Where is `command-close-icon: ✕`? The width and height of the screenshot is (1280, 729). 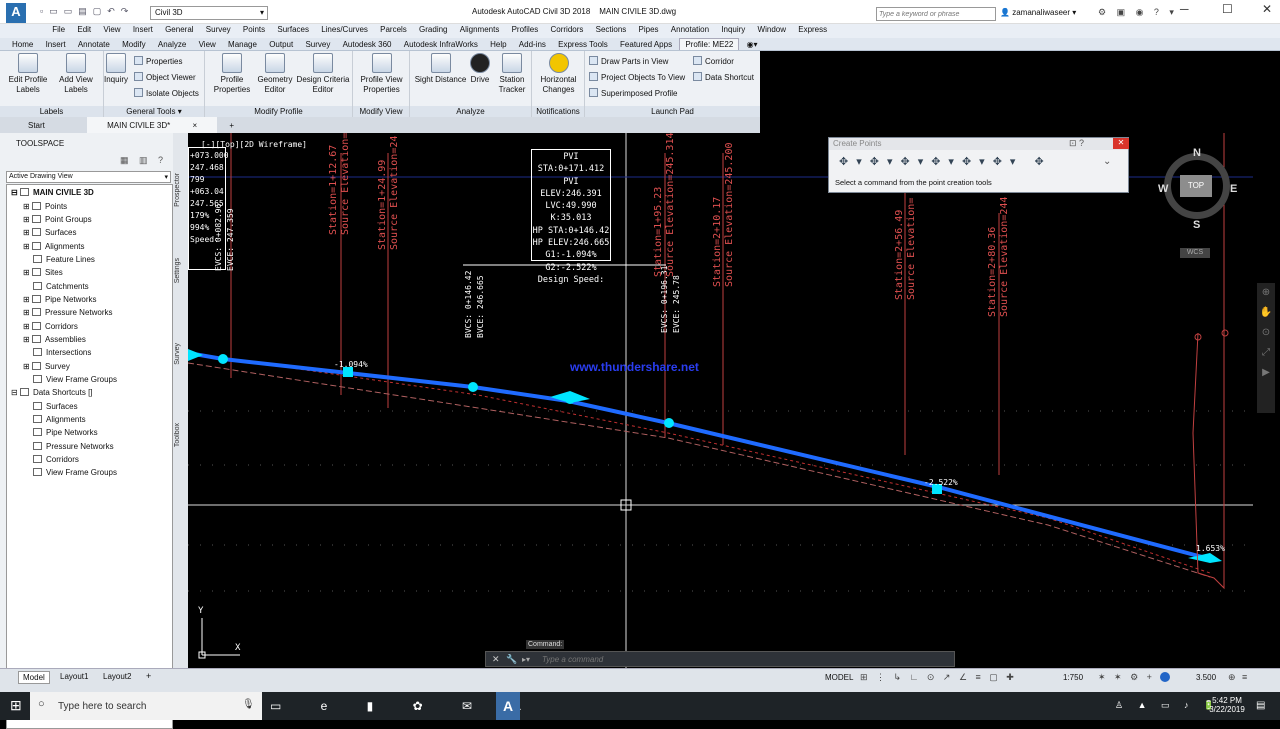
command-close-icon: ✕ is located at coordinates (496, 659).